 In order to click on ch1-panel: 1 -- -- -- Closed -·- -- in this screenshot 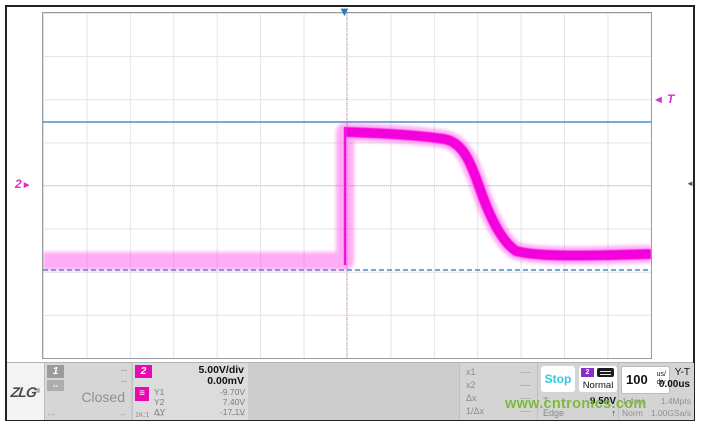, I will do `click(88, 391)`.